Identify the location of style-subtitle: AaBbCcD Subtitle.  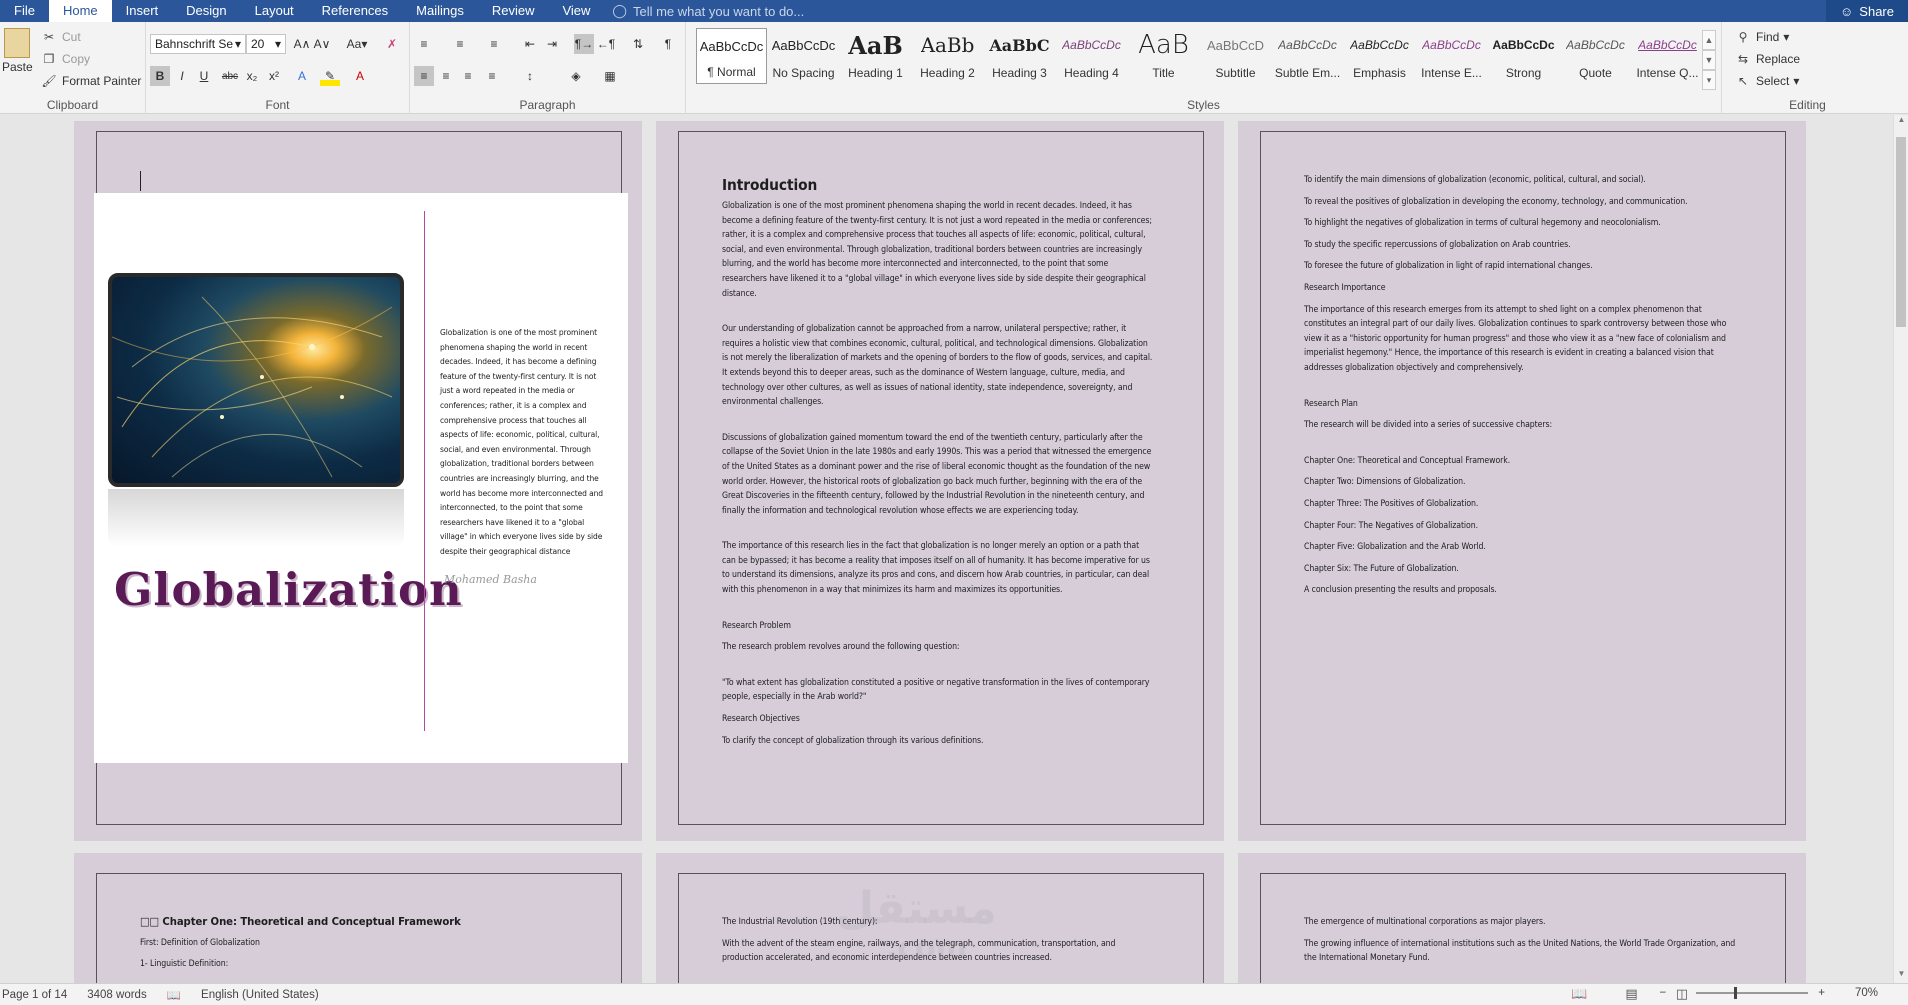
(1235, 56).